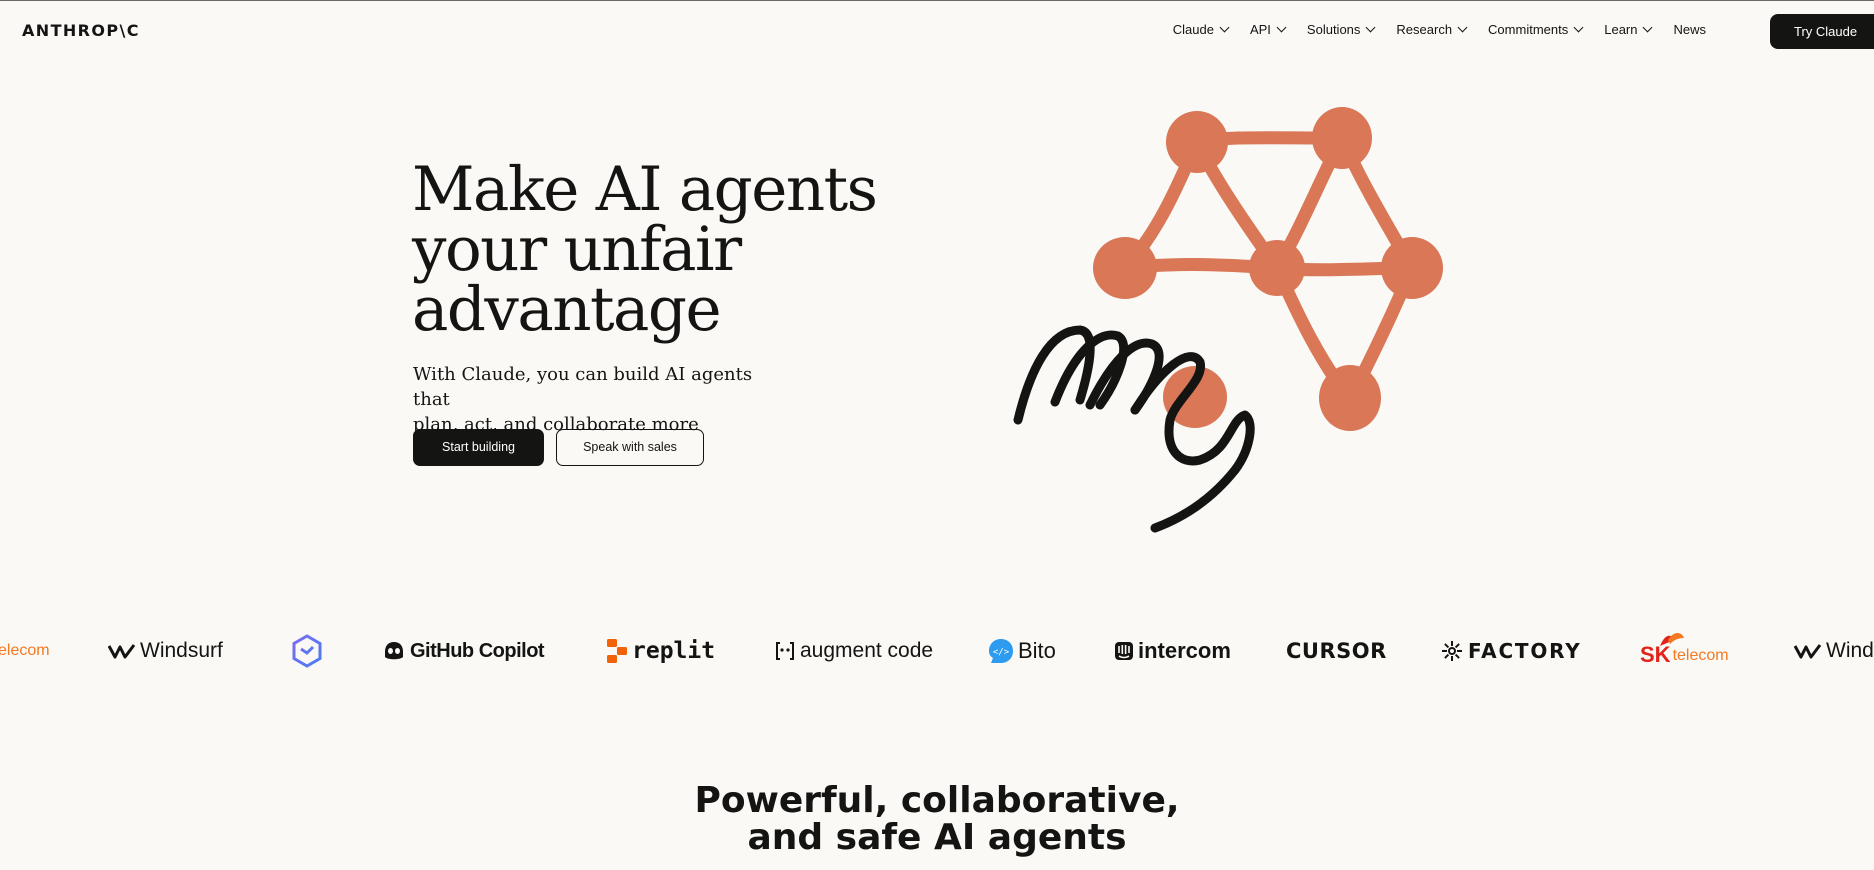  I want to click on nav-item-commitments: Commitments, so click(1536, 29).